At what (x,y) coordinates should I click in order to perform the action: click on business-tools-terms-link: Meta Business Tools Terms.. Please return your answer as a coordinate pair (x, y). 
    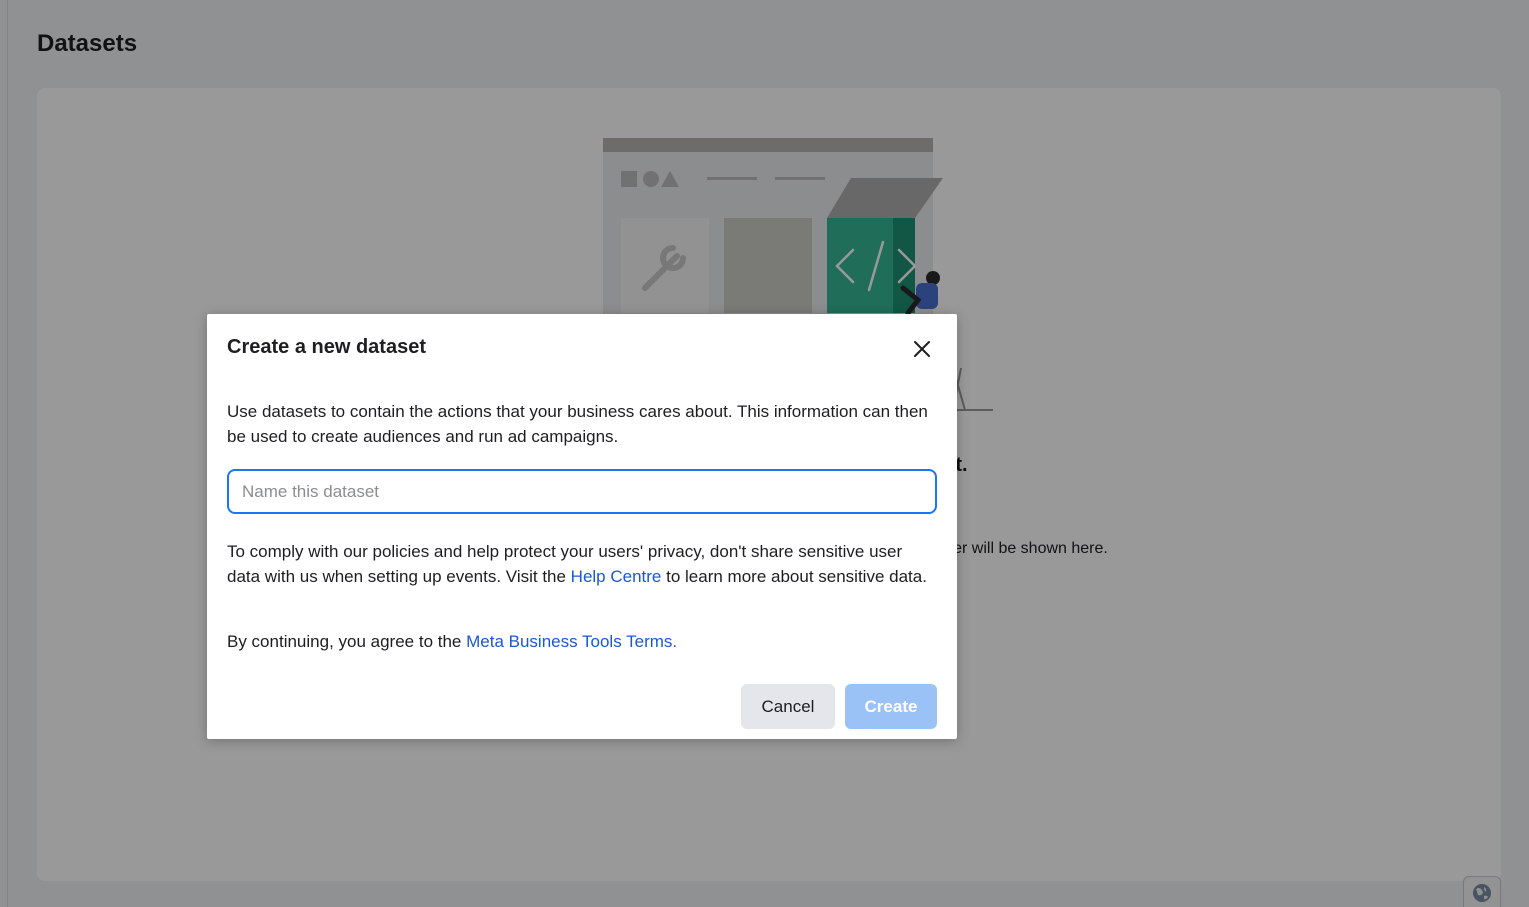
    Looking at the image, I should click on (571, 641).